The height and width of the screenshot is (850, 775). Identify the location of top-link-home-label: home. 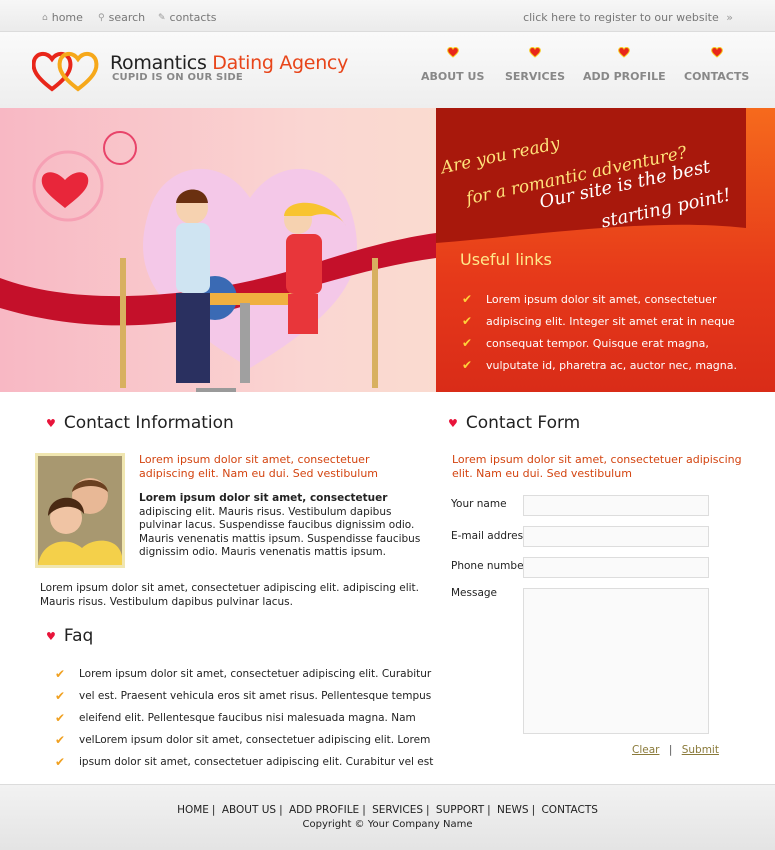
(67, 17).